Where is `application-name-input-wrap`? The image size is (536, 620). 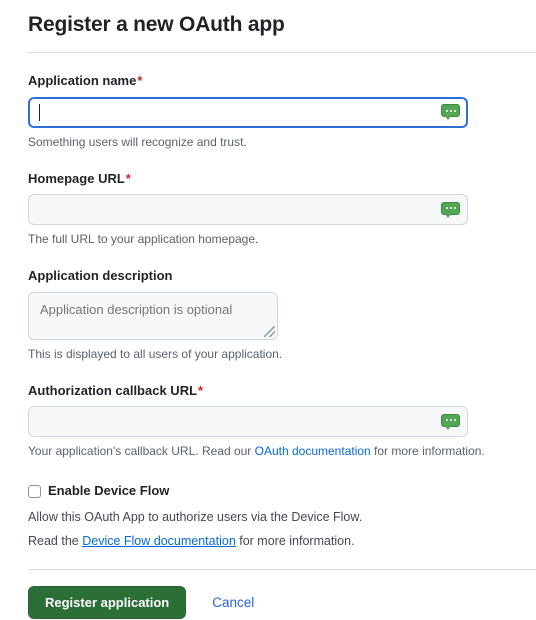
application-name-input-wrap is located at coordinates (248, 112).